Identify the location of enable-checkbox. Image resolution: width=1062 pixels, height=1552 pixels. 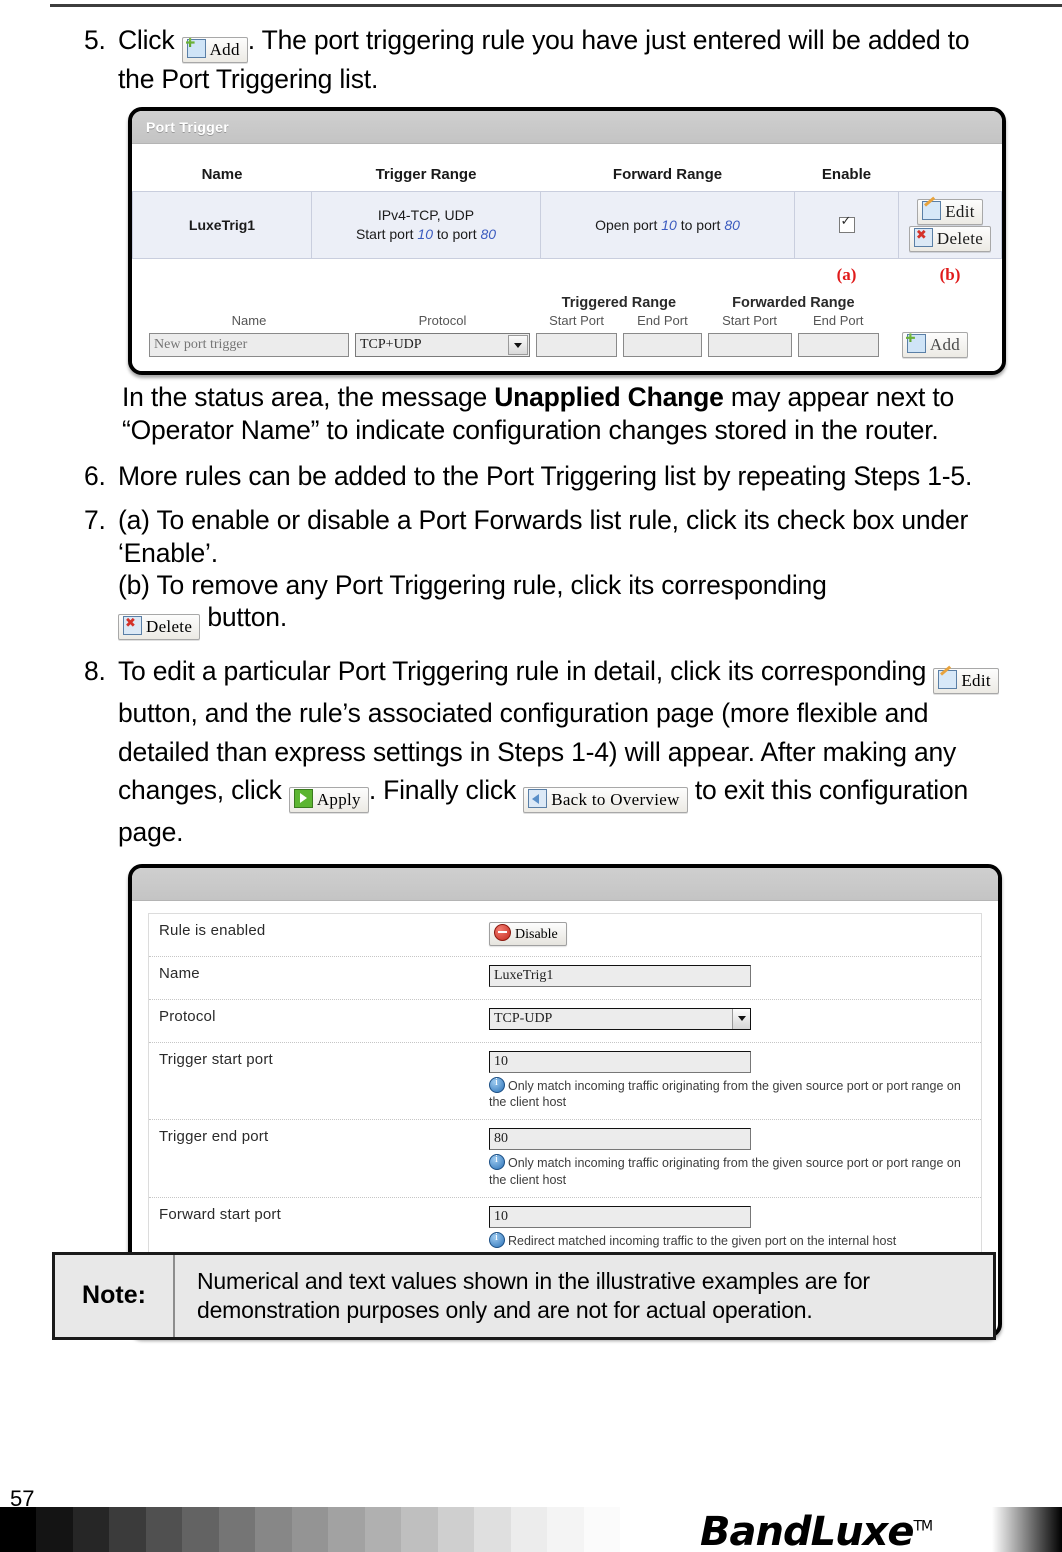
(846, 223).